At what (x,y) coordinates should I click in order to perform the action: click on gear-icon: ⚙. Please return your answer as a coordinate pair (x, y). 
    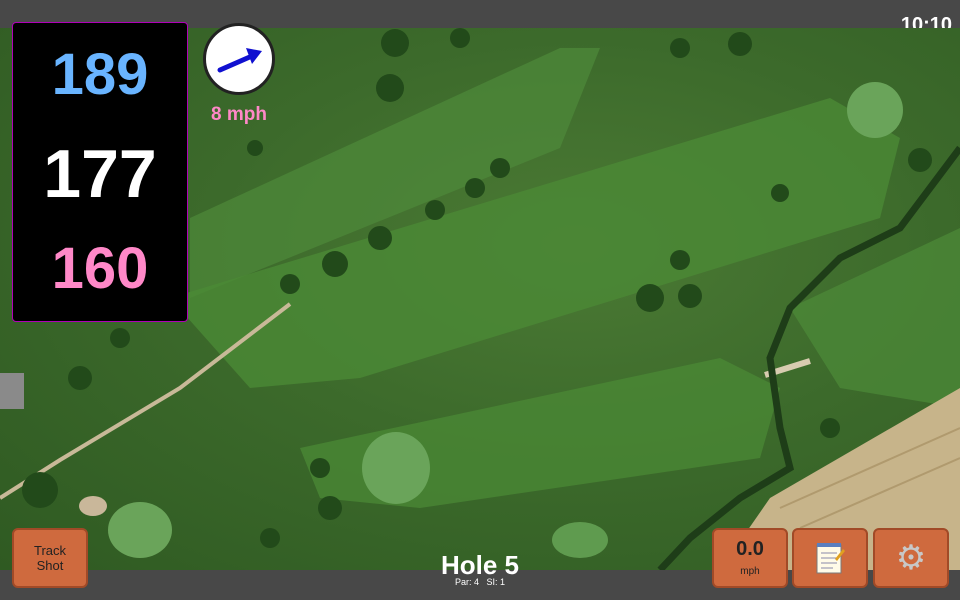
    Looking at the image, I should click on (911, 558).